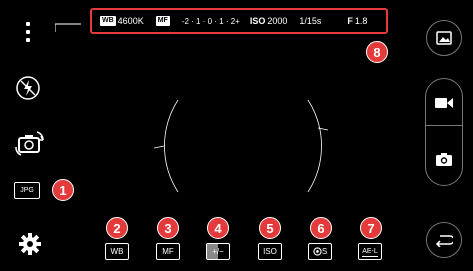 This screenshot has height=271, width=473. I want to click on shutter-speed-button: S, so click(320, 251).